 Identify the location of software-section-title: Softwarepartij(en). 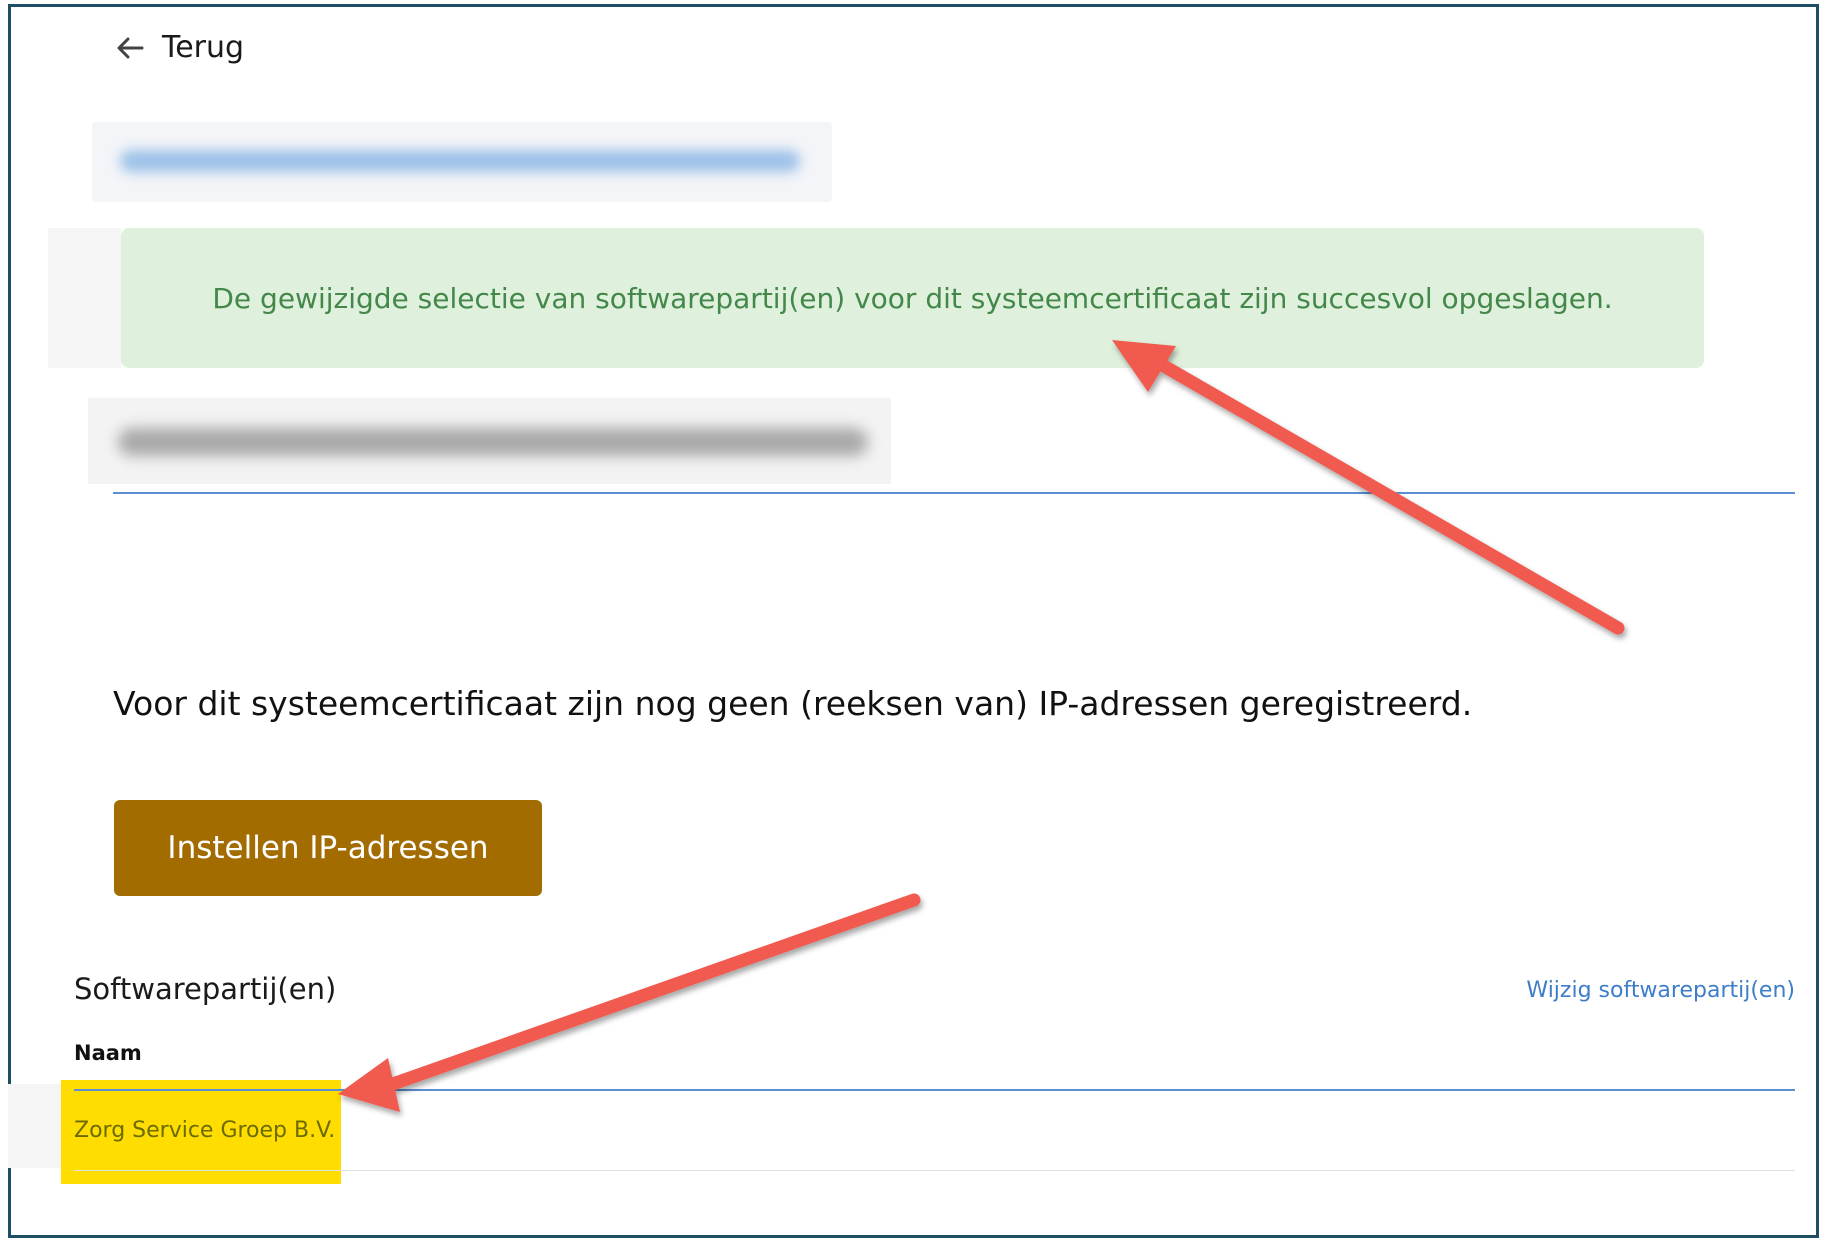
(205, 989).